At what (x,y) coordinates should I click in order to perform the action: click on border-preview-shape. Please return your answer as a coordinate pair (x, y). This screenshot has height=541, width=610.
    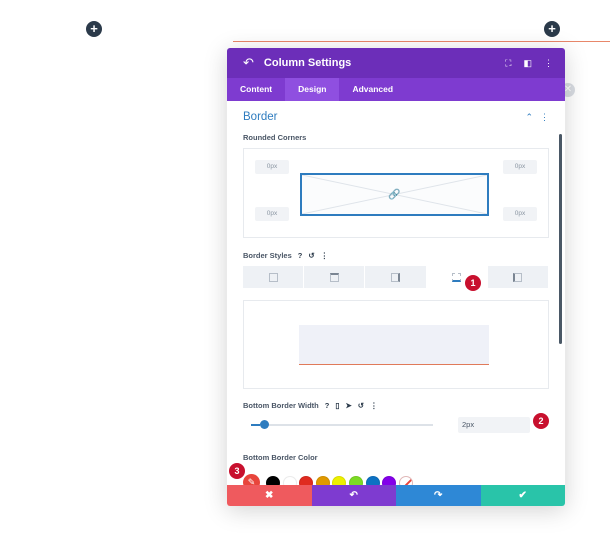
    Looking at the image, I should click on (394, 345).